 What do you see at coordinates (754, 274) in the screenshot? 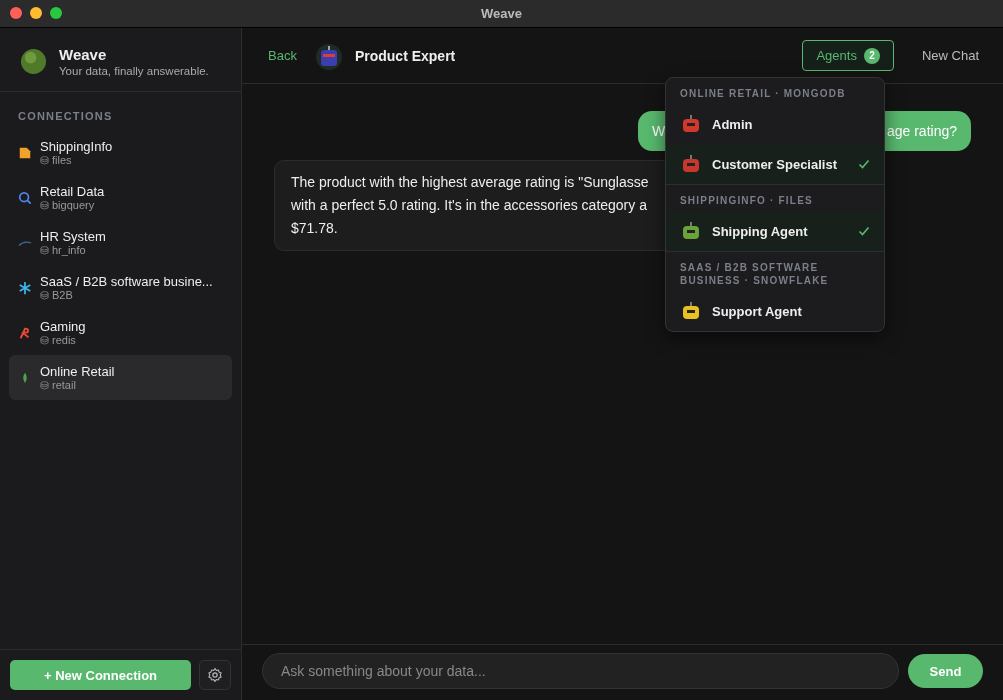
I see `group-heading: SAAS / B2B SOFTWARE BUSINESS · SNOWFLAKE` at bounding box center [754, 274].